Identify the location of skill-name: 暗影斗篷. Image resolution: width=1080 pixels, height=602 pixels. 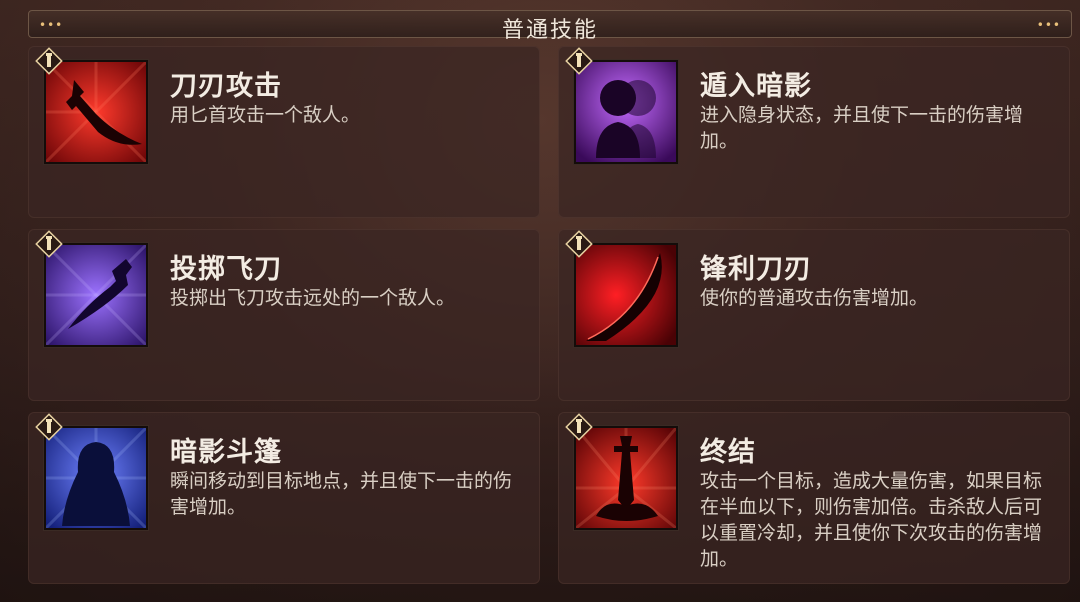
(226, 452).